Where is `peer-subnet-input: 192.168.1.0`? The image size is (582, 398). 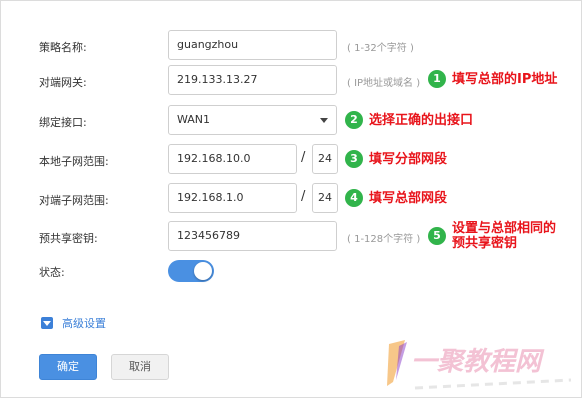 peer-subnet-input: 192.168.1.0 is located at coordinates (232, 198).